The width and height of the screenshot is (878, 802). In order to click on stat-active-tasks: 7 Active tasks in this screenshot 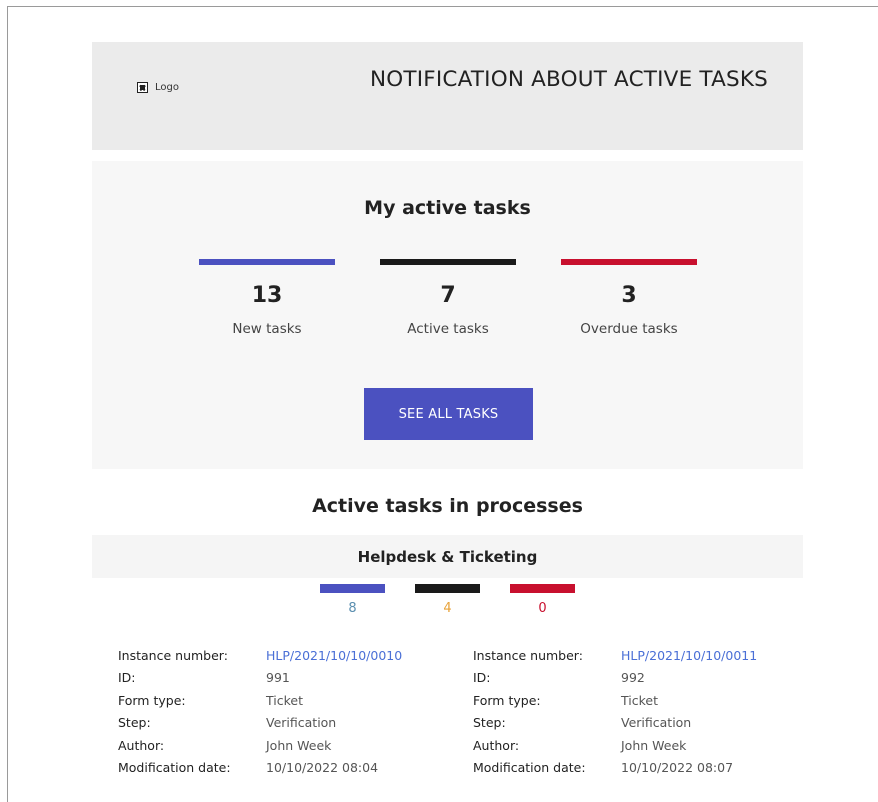, I will do `click(448, 298)`.